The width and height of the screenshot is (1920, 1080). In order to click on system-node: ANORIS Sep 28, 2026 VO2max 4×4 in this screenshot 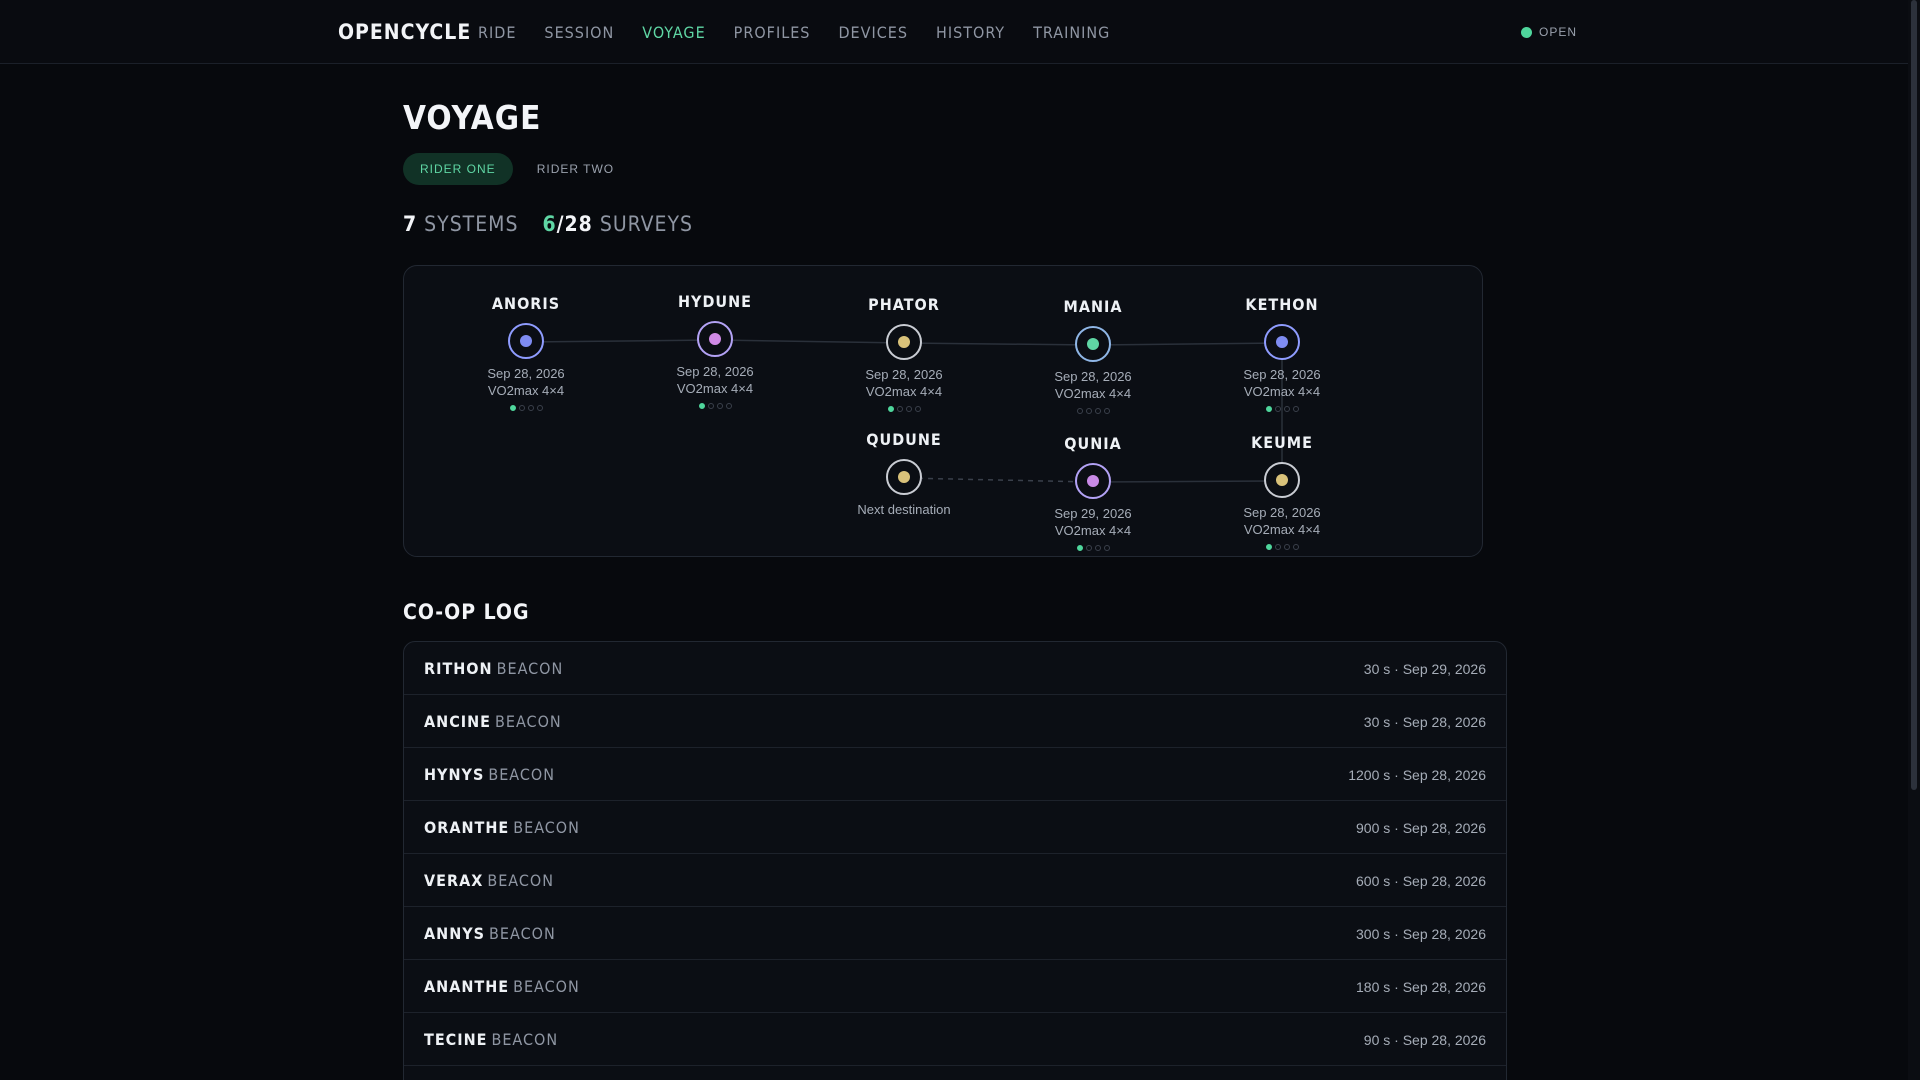, I will do `click(526, 352)`.